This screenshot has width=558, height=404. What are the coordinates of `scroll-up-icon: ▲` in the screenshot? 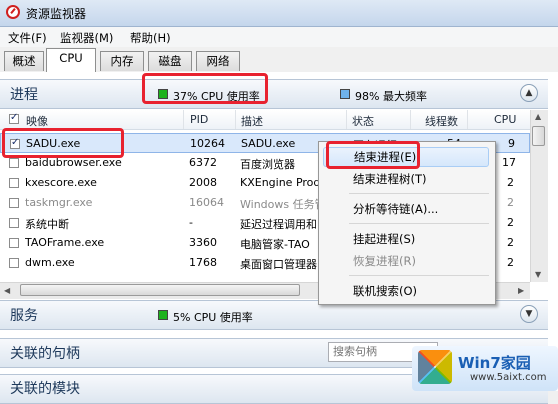 It's located at (538, 116).